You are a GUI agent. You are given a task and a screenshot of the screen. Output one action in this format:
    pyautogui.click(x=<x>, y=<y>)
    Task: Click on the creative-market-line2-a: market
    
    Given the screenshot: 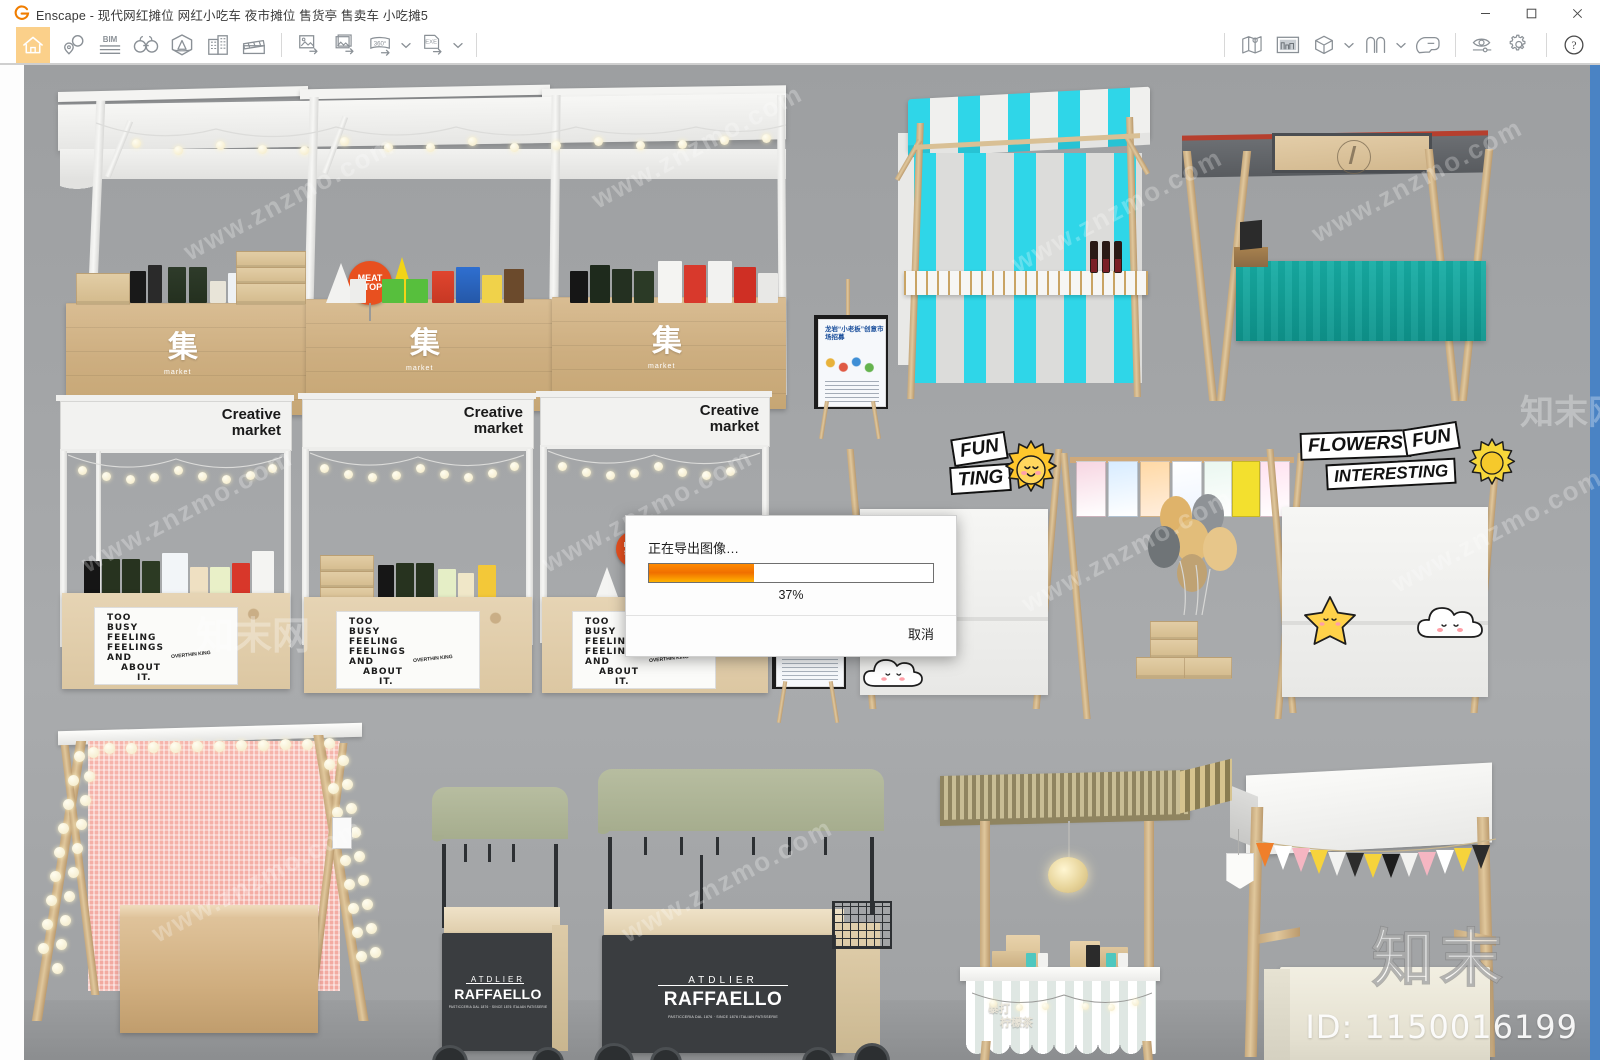 What is the action you would take?
    pyautogui.click(x=256, y=430)
    